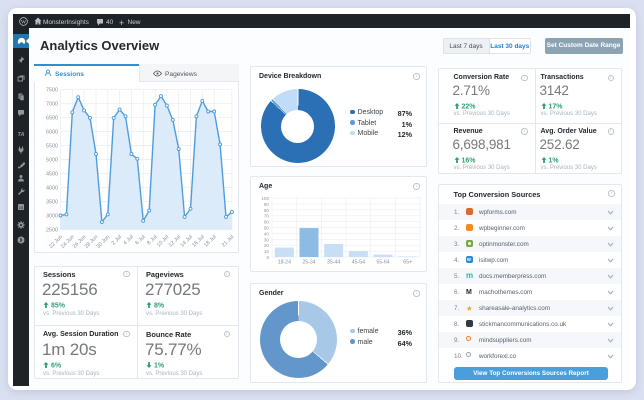 The image size is (644, 400). I want to click on svg-text: 4 Jul, so click(129, 240).